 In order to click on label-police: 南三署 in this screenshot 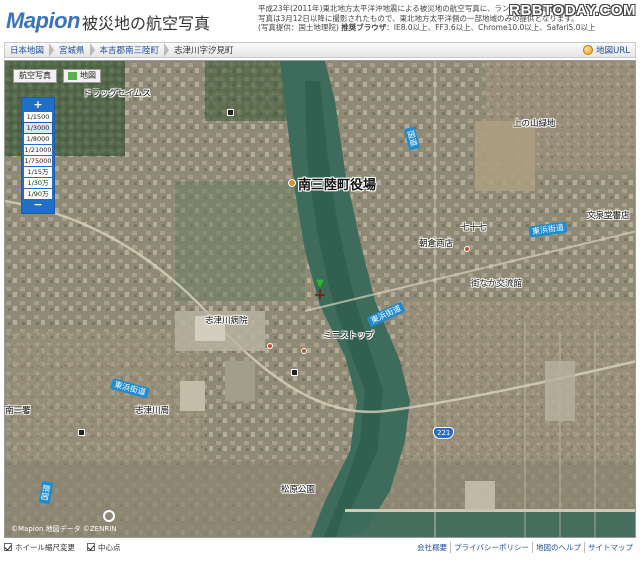, I will do `click(18, 410)`.